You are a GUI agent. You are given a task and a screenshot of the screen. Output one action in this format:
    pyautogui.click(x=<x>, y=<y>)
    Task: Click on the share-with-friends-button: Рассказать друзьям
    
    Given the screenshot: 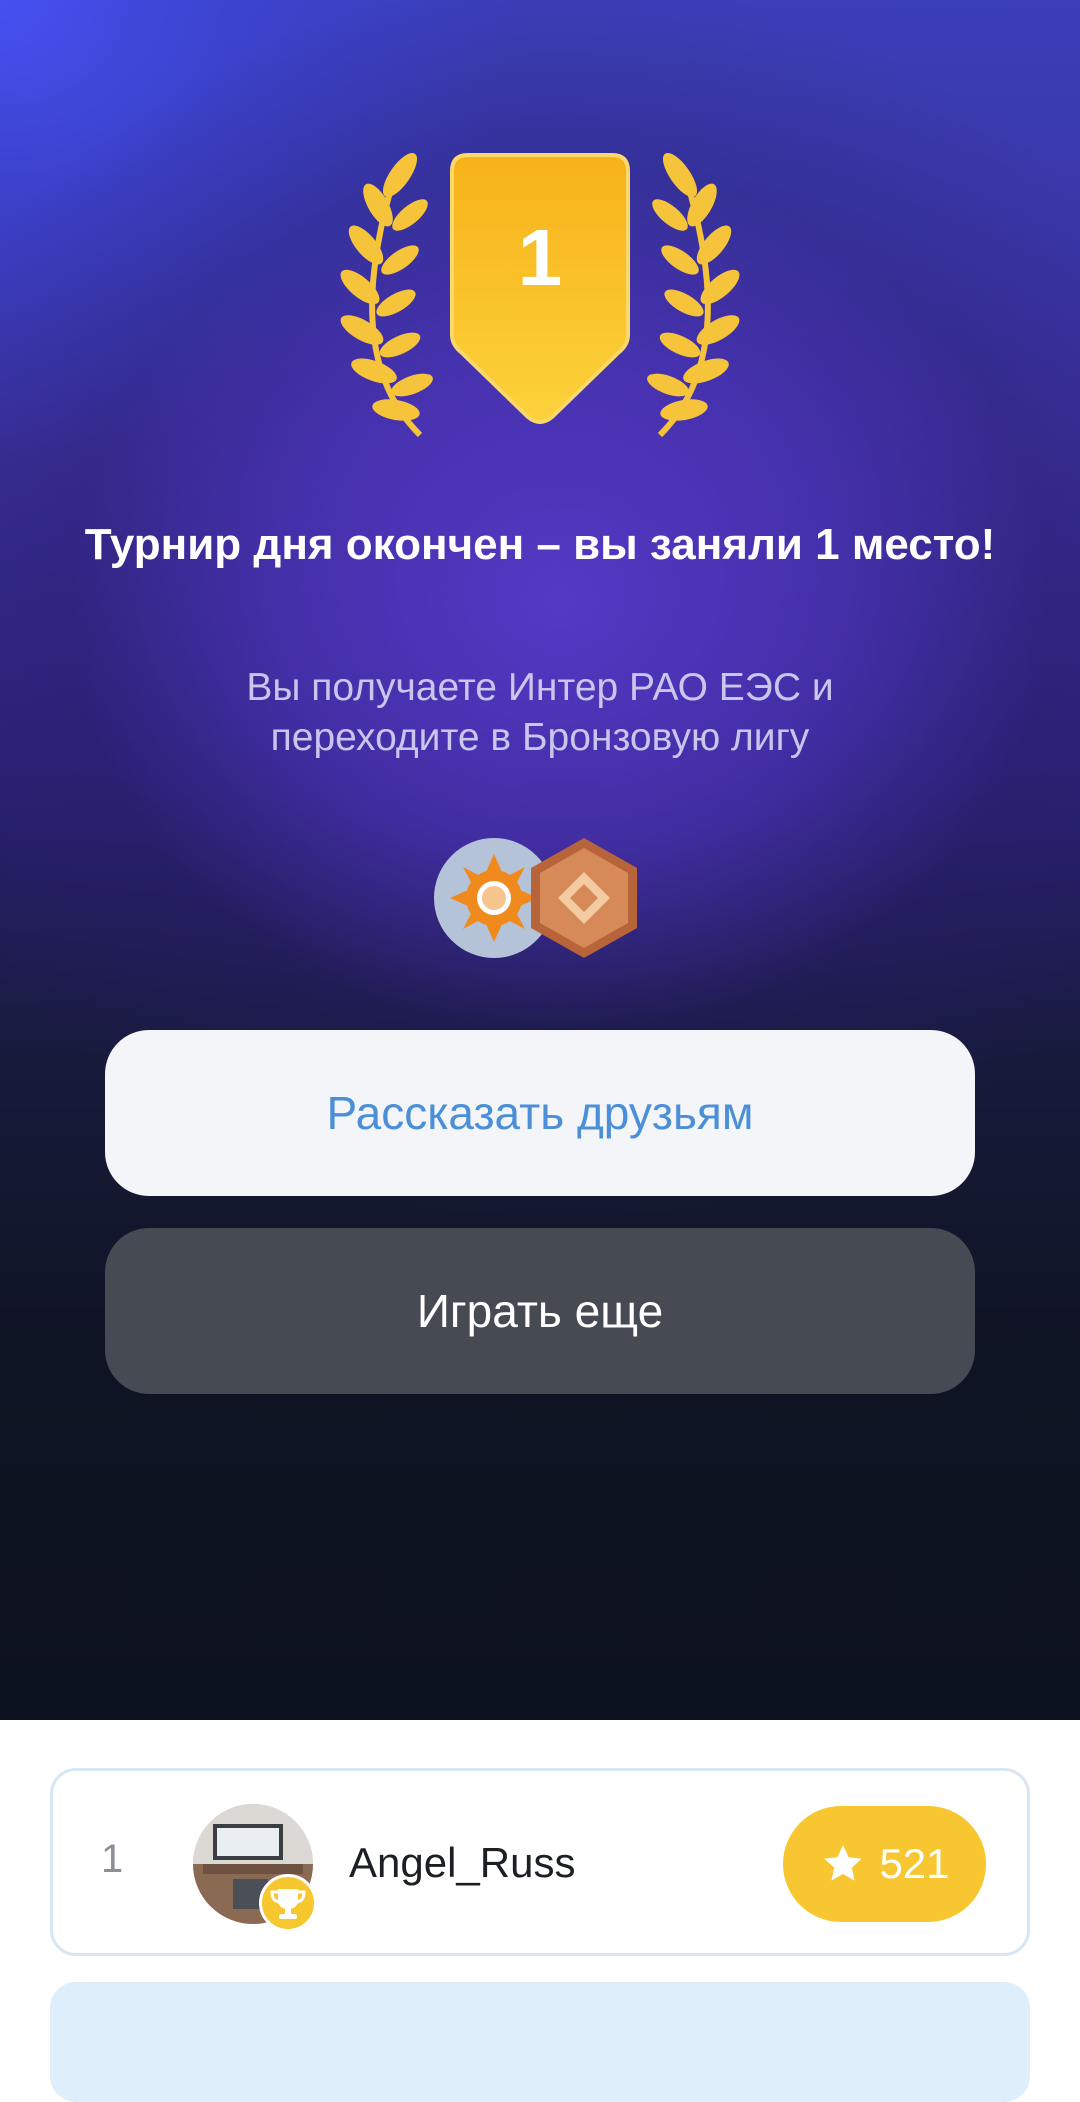 What is the action you would take?
    pyautogui.click(x=540, y=1113)
    